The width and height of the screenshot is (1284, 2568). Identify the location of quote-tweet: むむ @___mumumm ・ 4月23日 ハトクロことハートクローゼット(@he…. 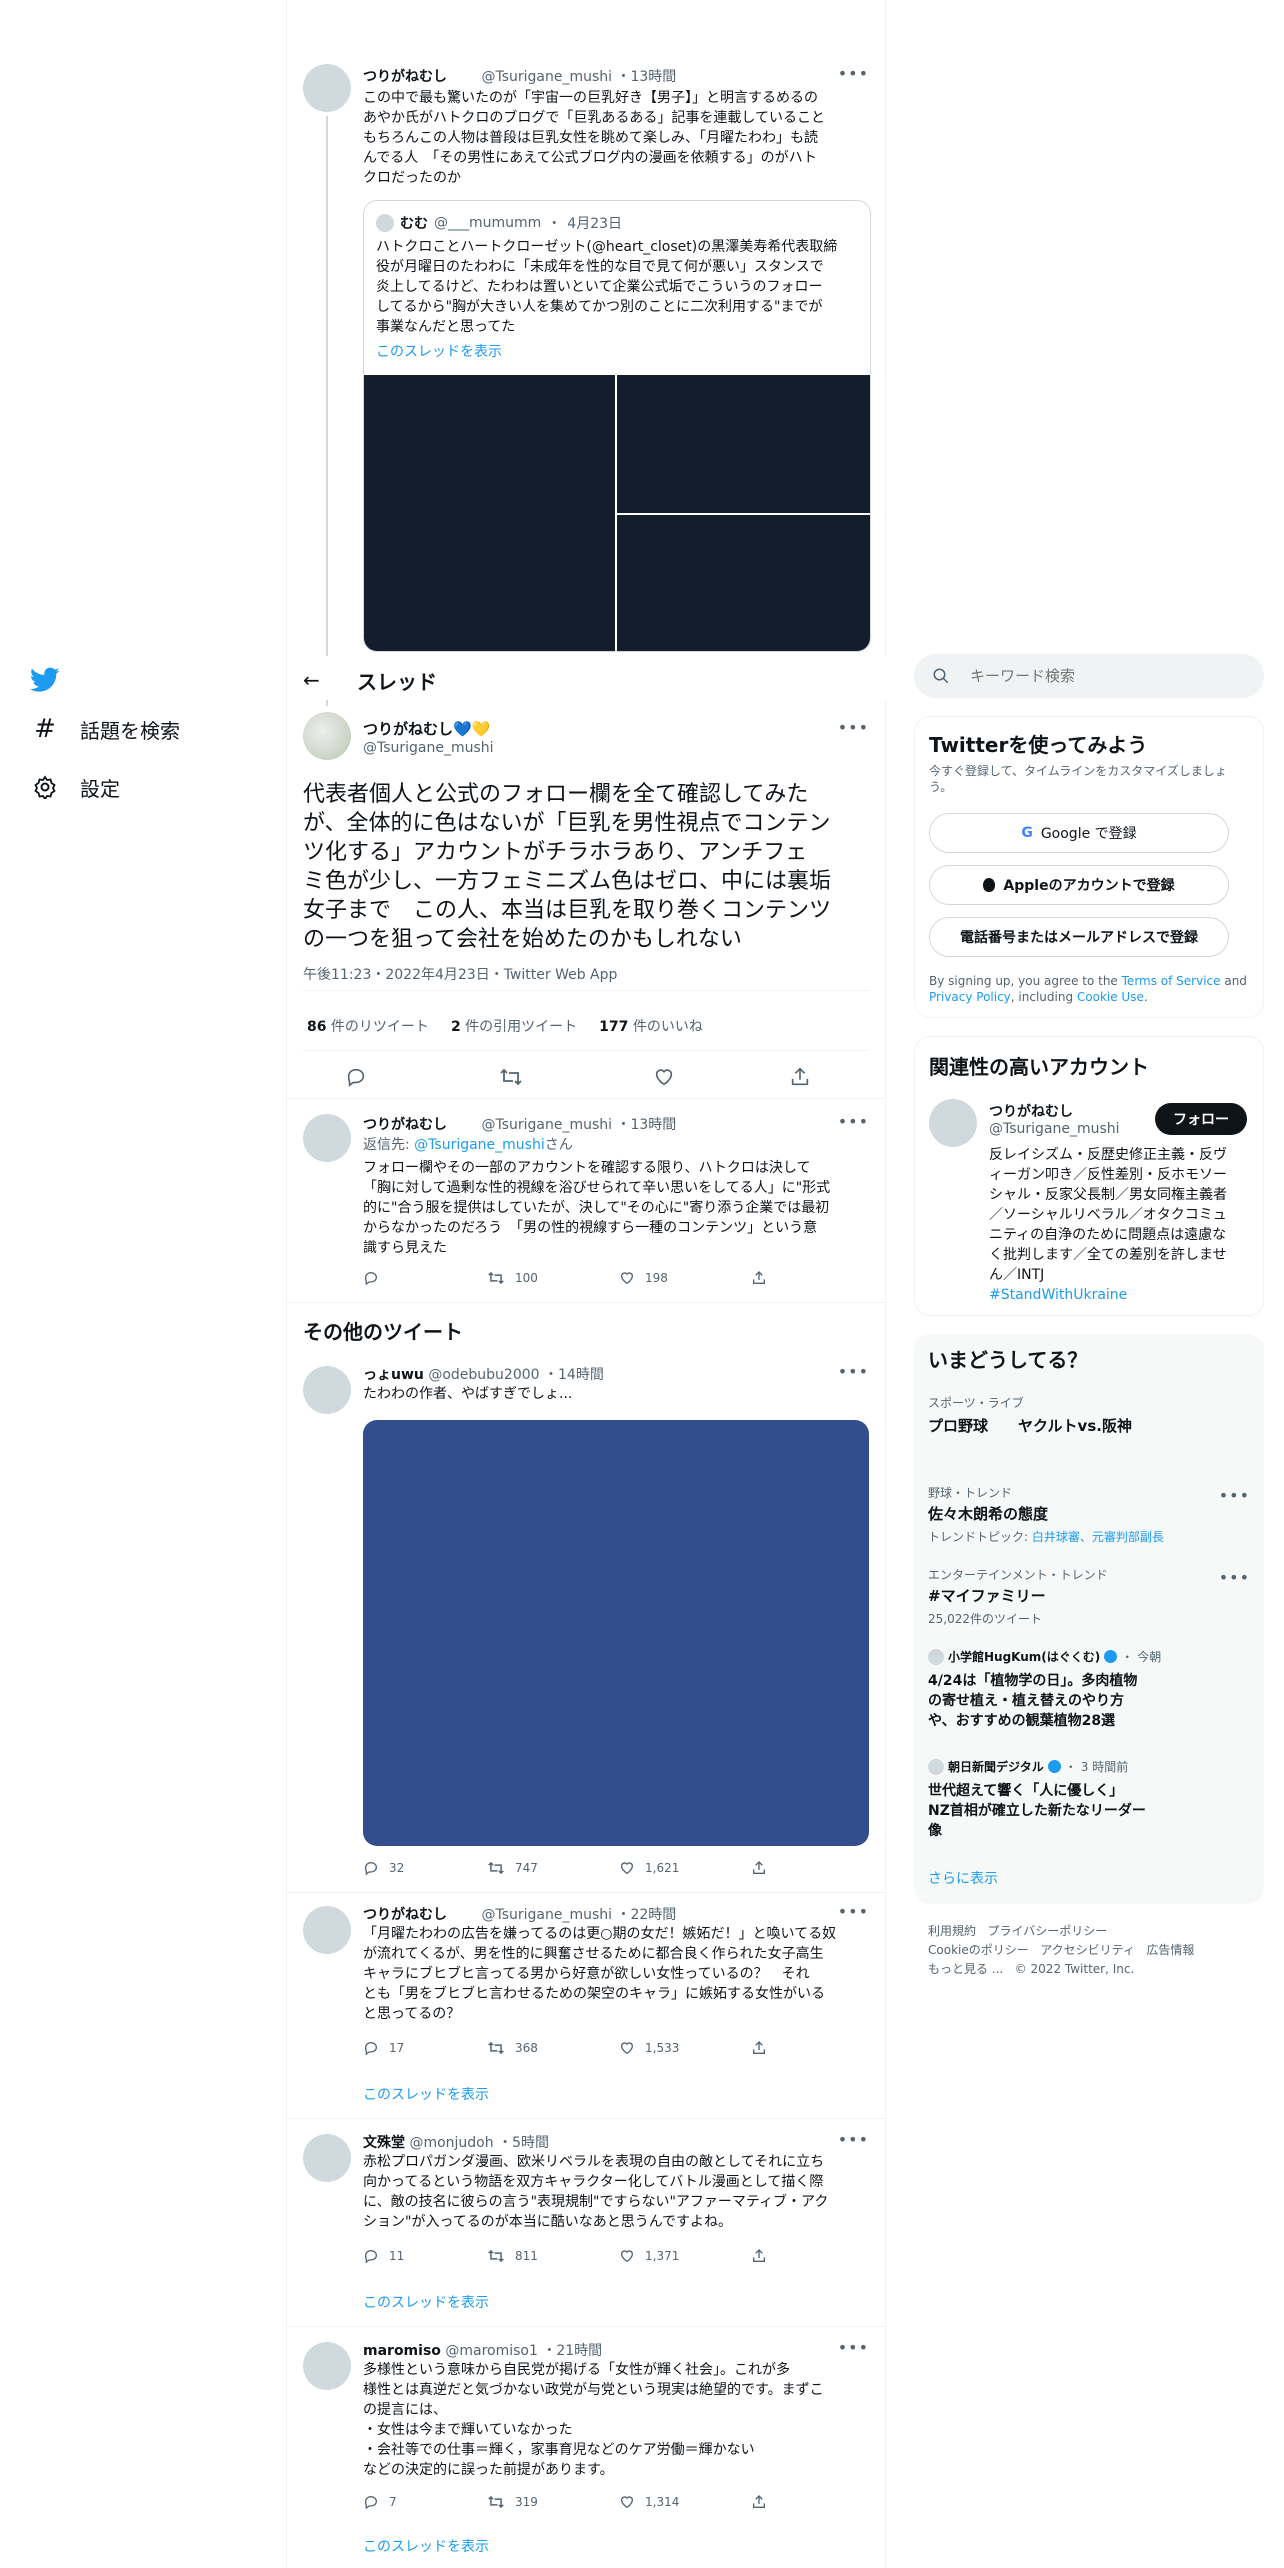
(617, 426).